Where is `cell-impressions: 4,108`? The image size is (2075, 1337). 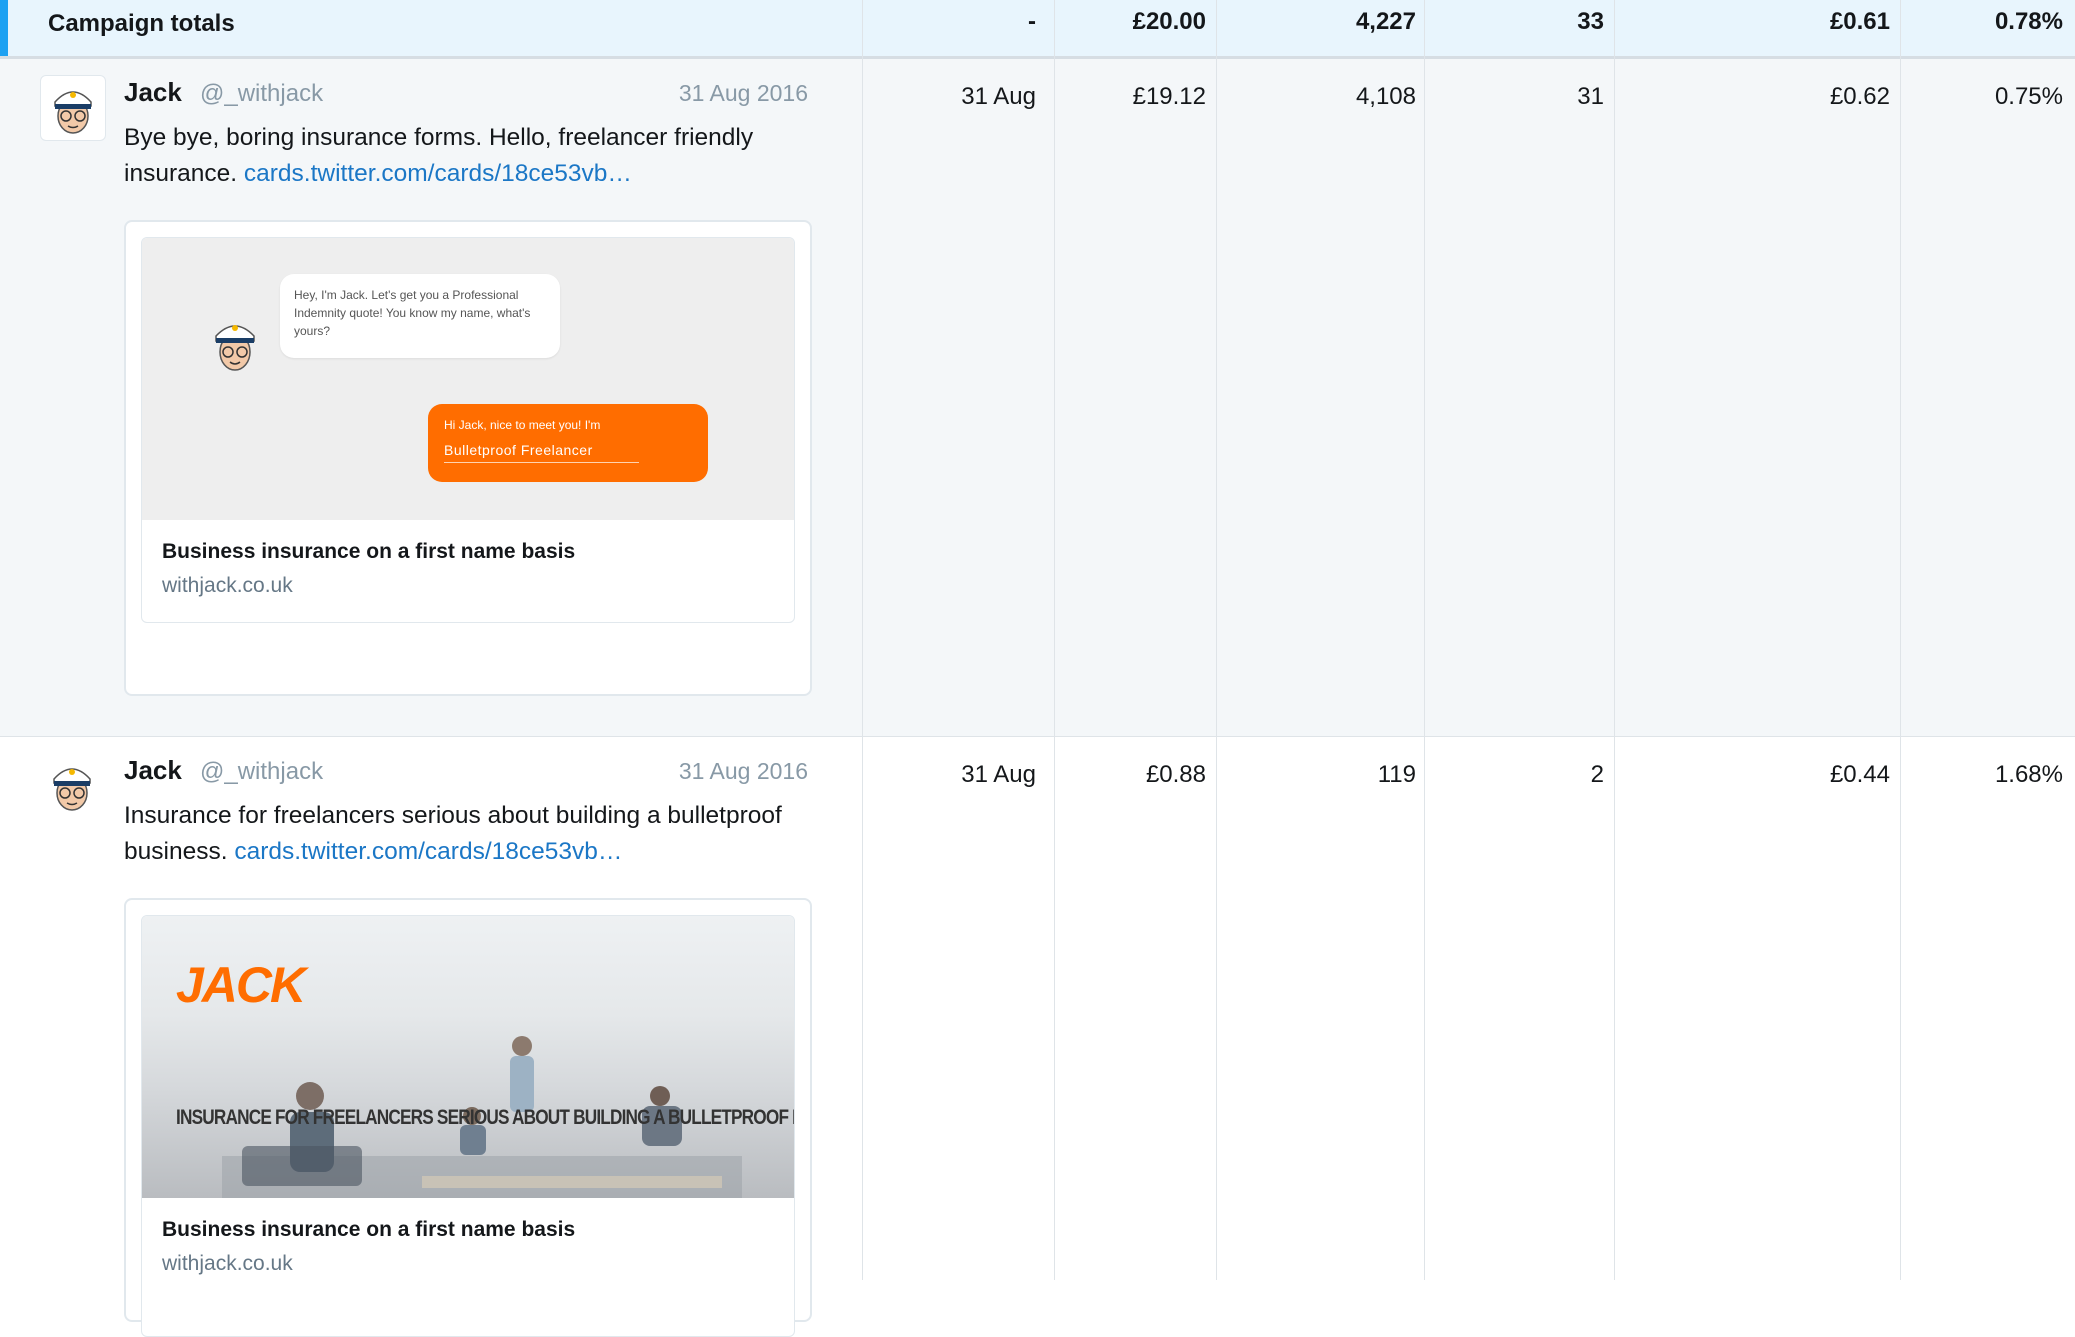 cell-impressions: 4,108 is located at coordinates (1385, 96).